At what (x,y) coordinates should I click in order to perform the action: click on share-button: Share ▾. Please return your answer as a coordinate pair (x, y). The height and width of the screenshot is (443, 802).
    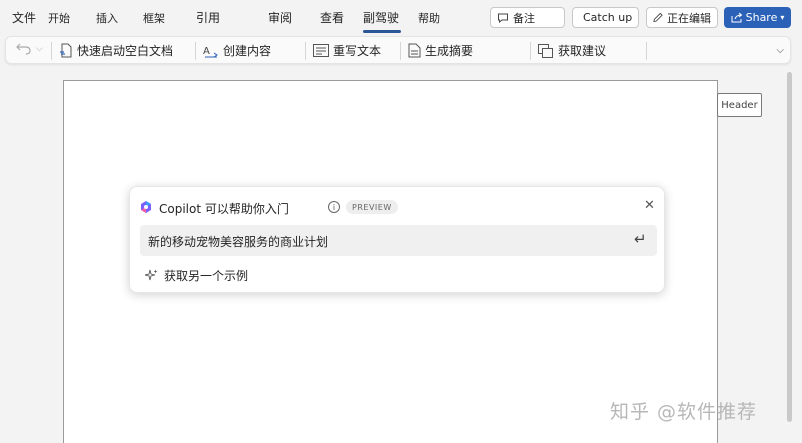
    Looking at the image, I should click on (757, 17).